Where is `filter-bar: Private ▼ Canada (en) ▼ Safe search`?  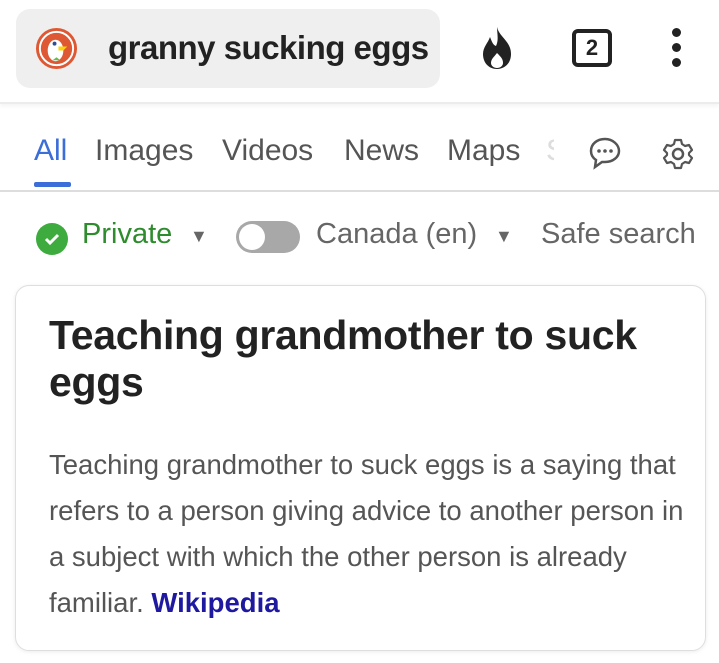
filter-bar: Private ▼ Canada (en) ▼ Safe search is located at coordinates (359, 236).